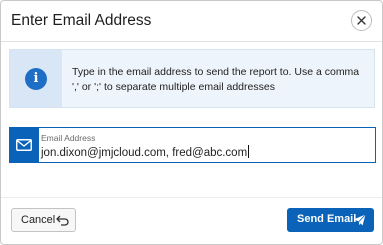 The image size is (383, 245). I want to click on info-icon-area: i, so click(36, 78).